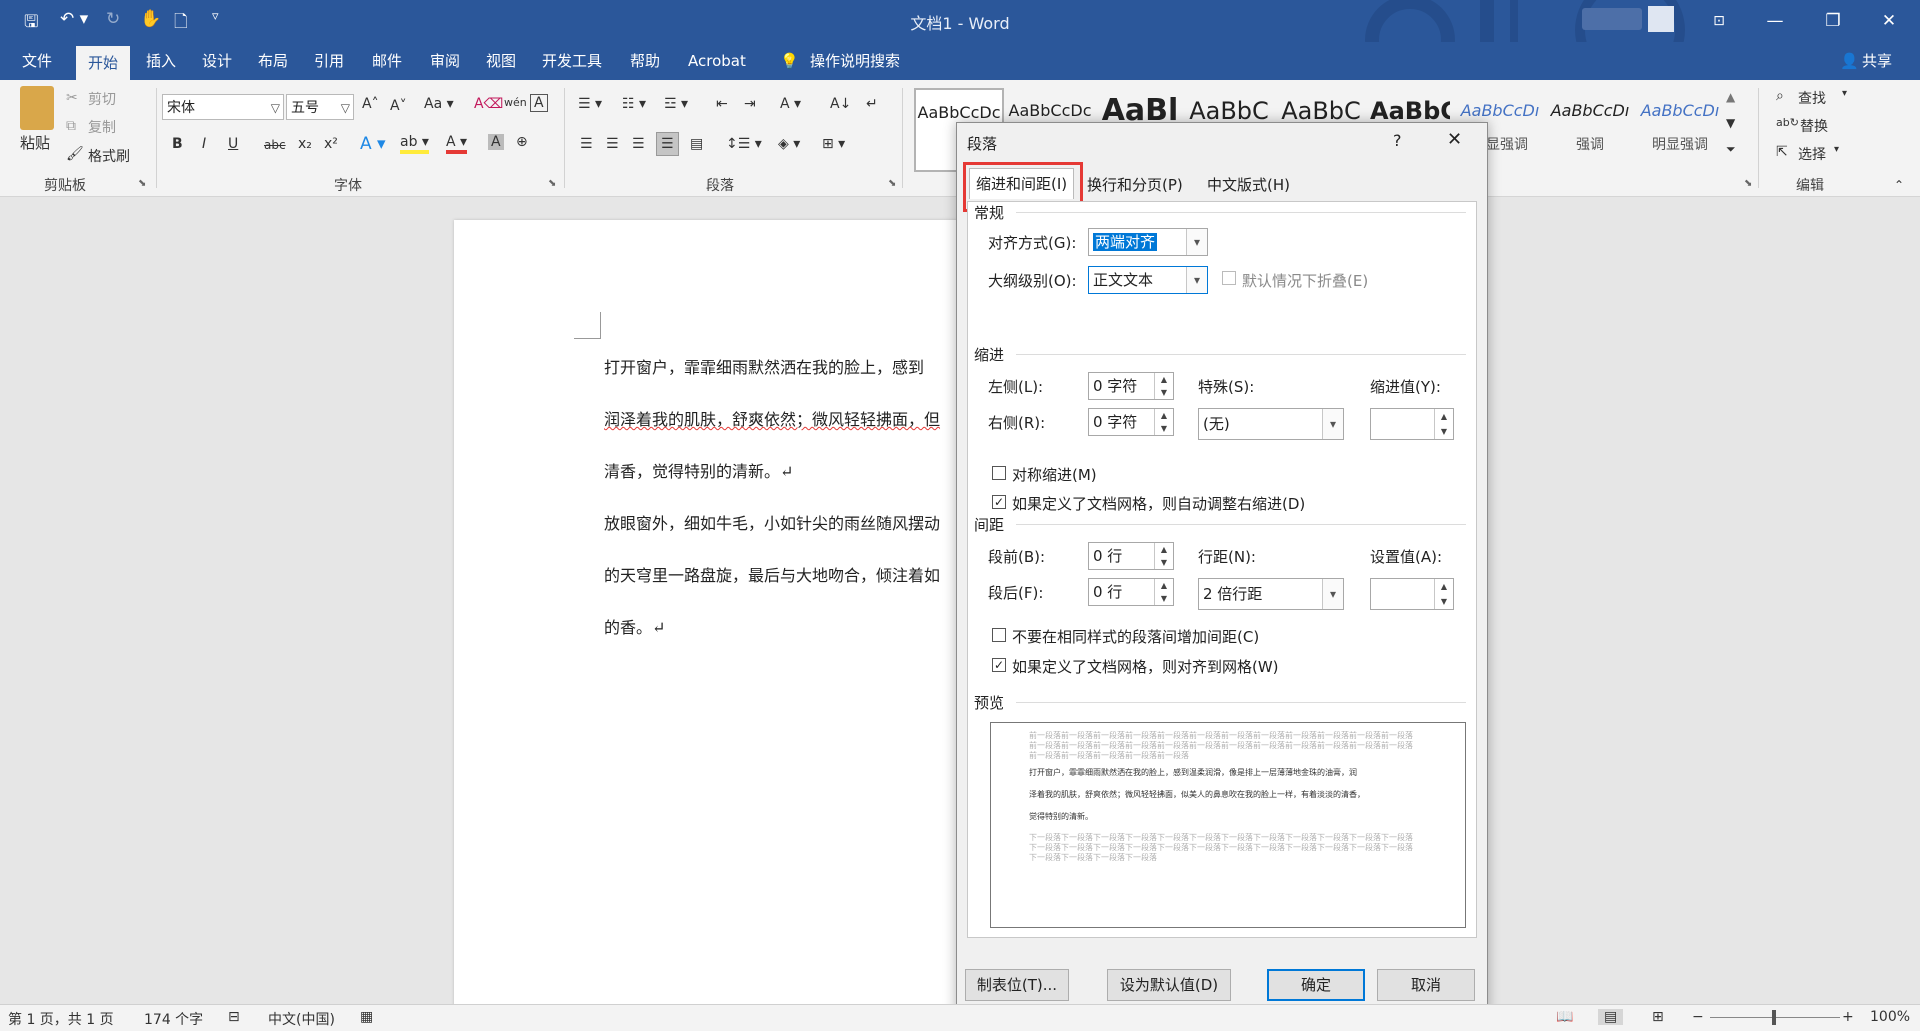 This screenshot has width=1920, height=1031. Describe the element at coordinates (590, 104) in the screenshot. I see `bullets-icon: ☰ ▾` at that location.